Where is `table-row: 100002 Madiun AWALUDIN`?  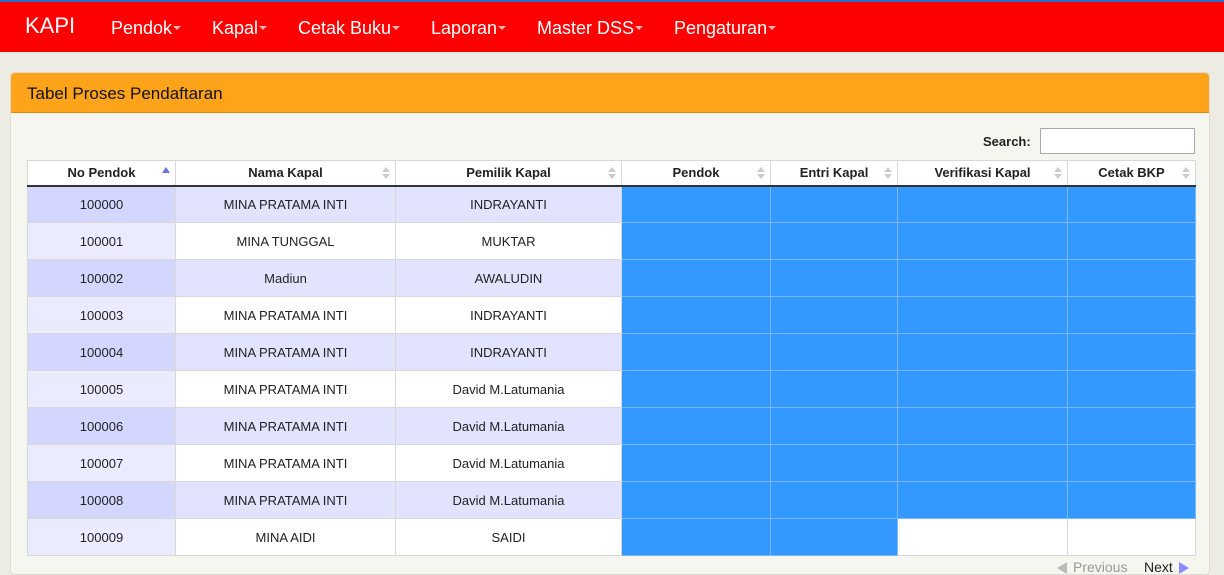
table-row: 100002 Madiun AWALUDIN is located at coordinates (611, 278).